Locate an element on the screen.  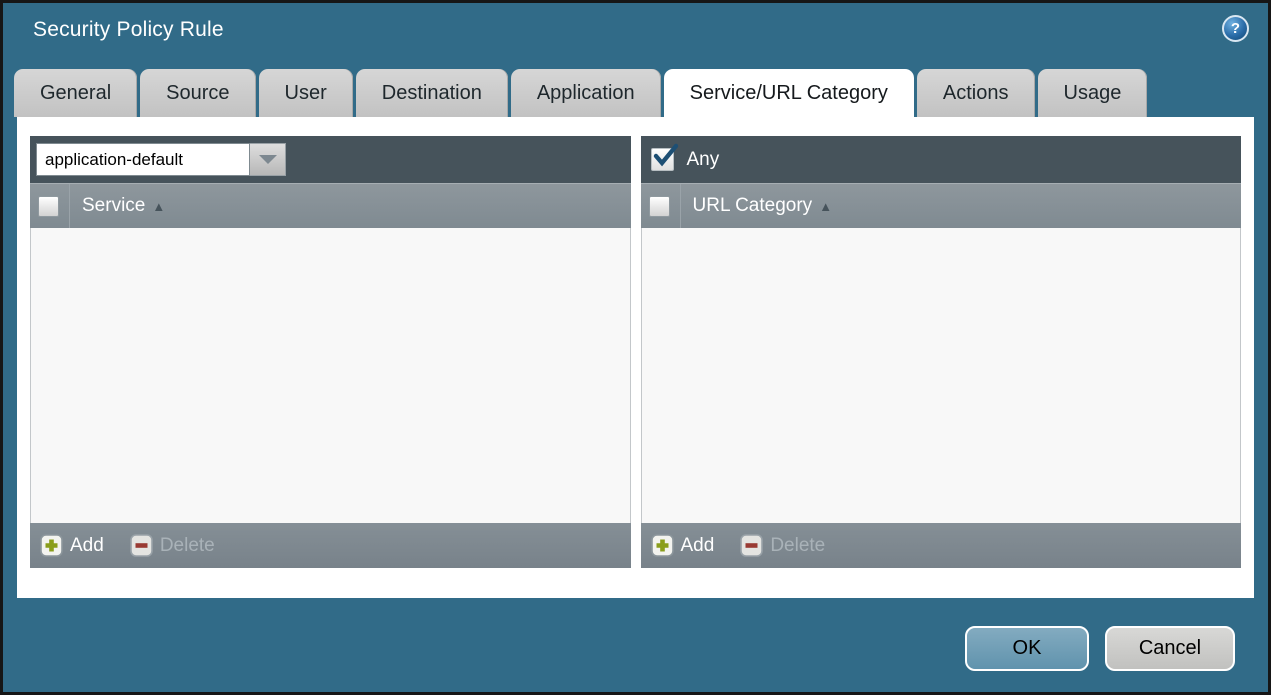
cancel-button: Cancel is located at coordinates (1170, 648).